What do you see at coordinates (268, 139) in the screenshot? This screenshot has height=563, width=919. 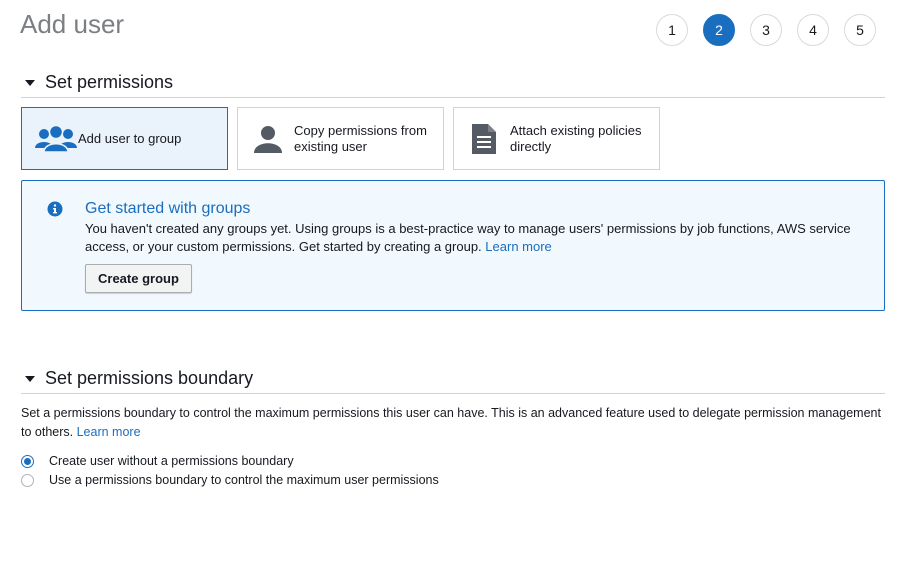 I see `user-icon` at bounding box center [268, 139].